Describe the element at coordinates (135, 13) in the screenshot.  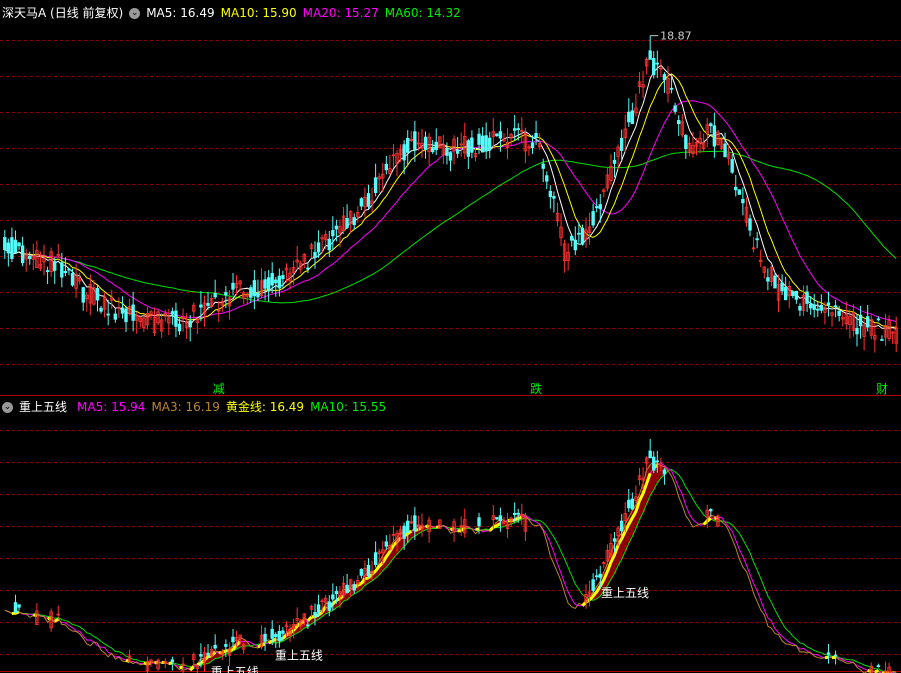
I see `legend-toggle-icon: ⌄` at that location.